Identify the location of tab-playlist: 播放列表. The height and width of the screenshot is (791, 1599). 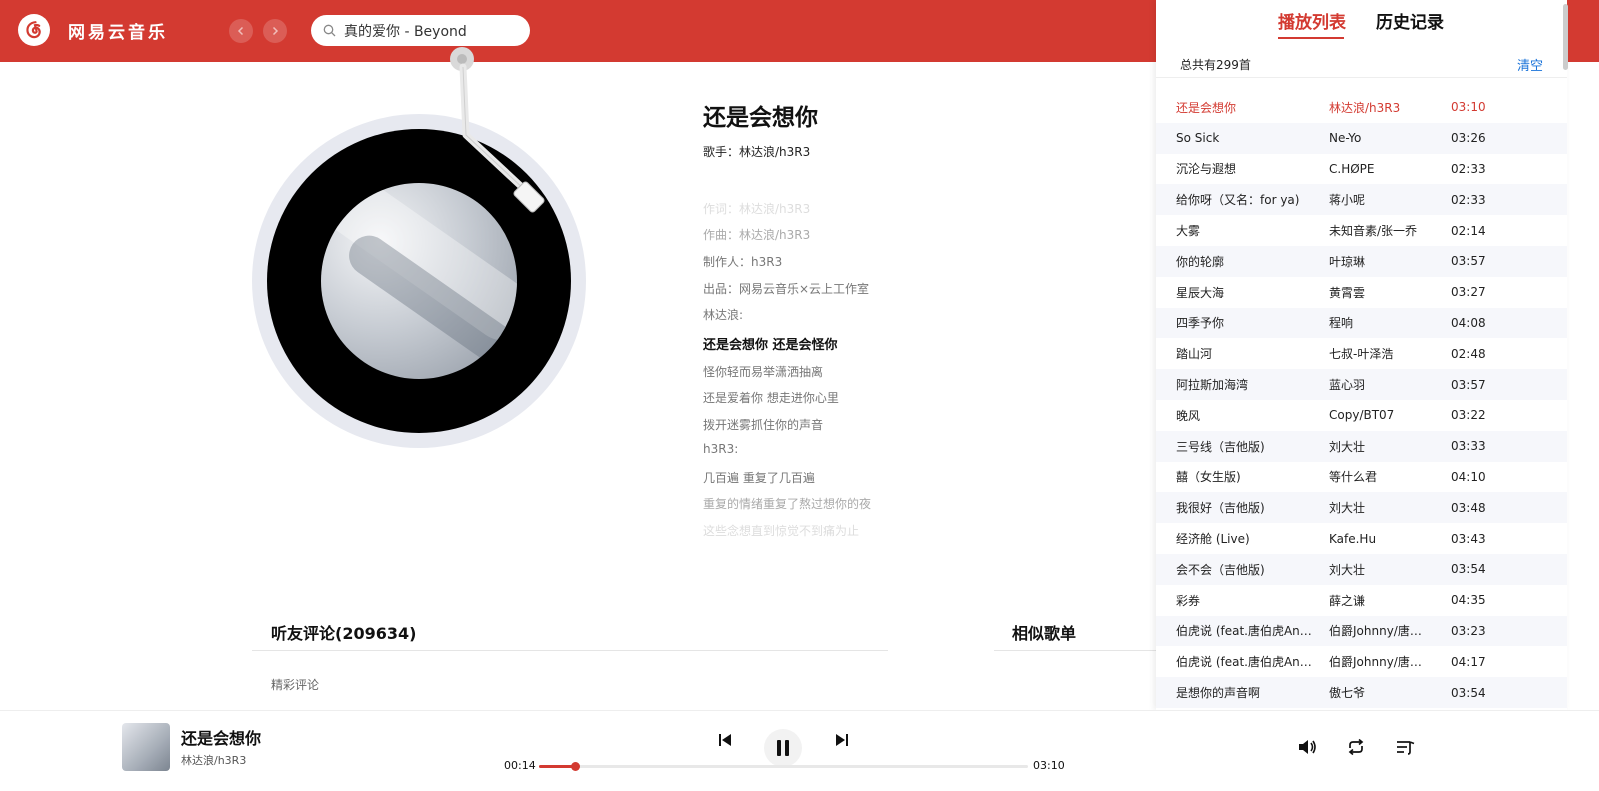
(1312, 20).